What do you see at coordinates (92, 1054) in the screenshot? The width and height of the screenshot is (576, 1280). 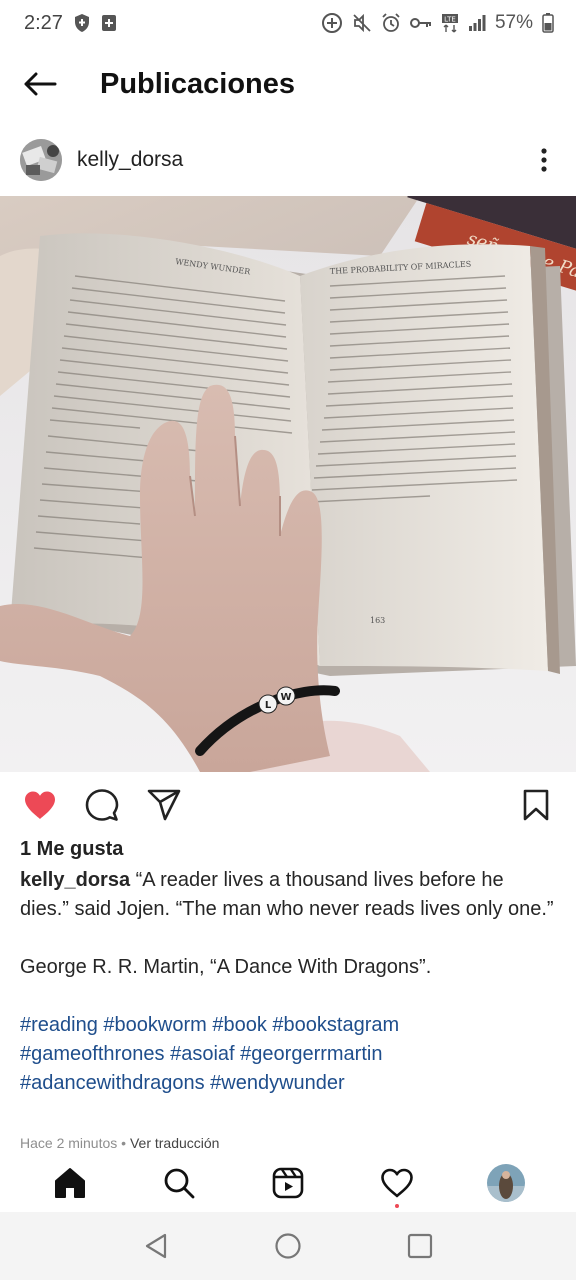 I see `hashtag-link: #gameofthrones` at bounding box center [92, 1054].